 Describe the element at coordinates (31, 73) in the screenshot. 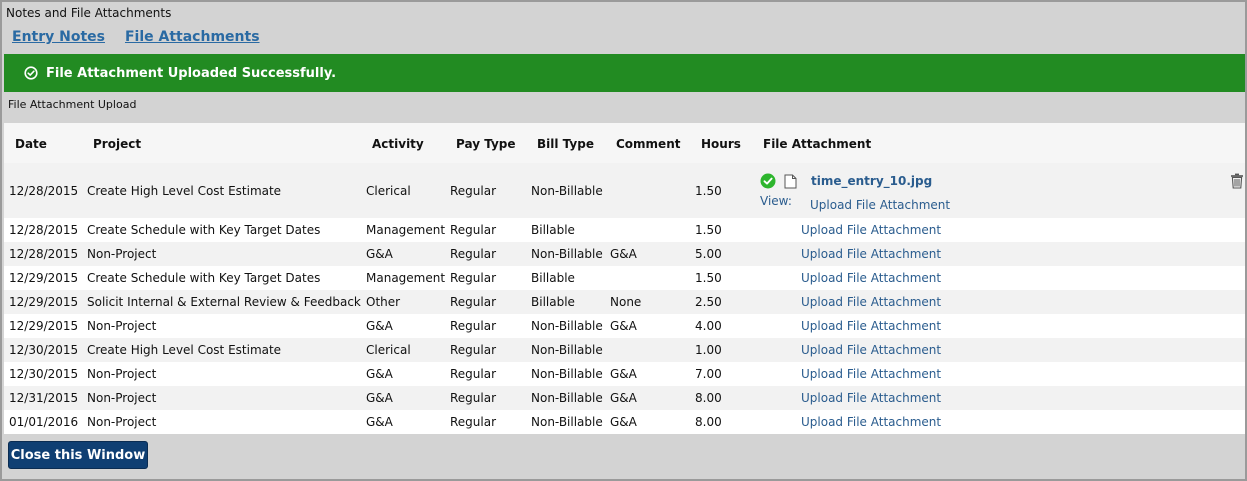

I see `check-circle-icon` at that location.